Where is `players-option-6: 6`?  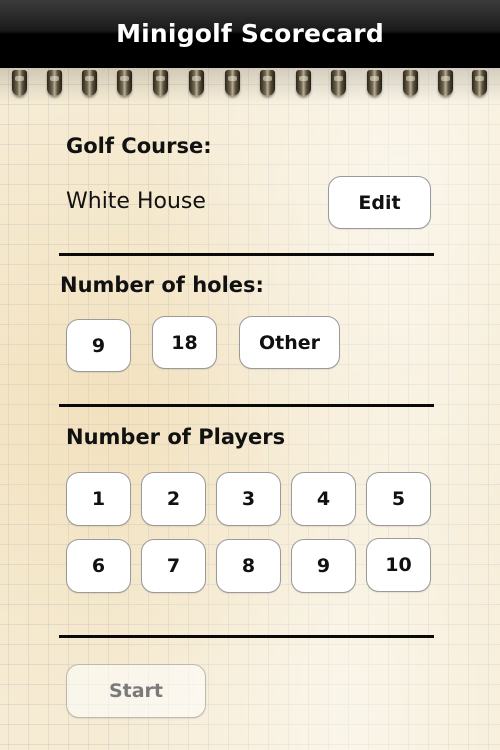 players-option-6: 6 is located at coordinates (98, 566).